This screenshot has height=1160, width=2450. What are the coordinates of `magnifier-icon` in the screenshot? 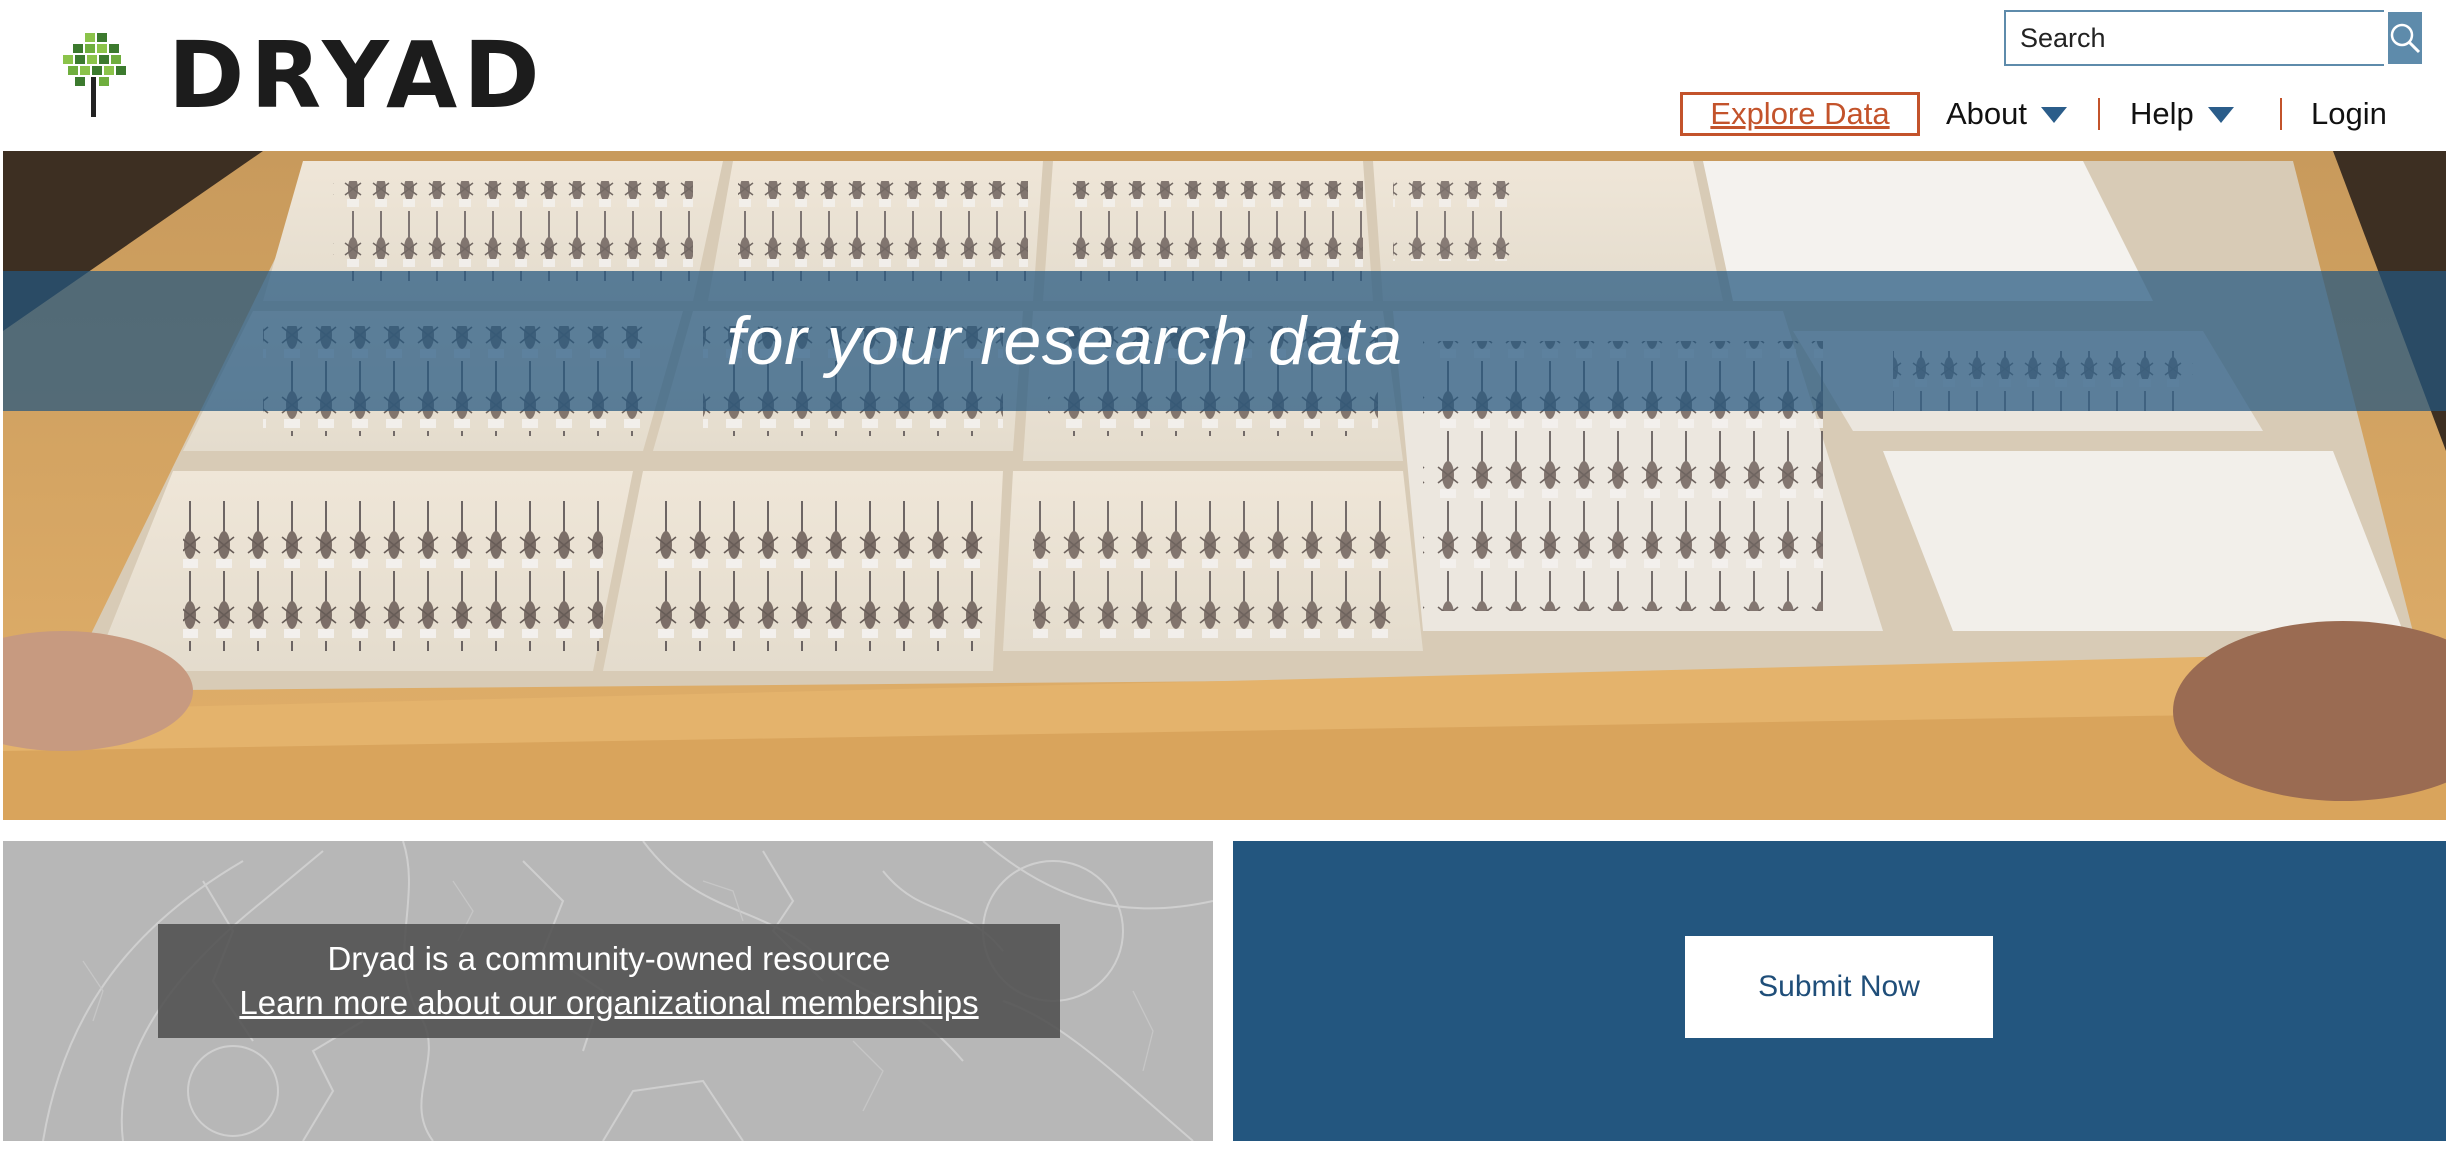 It's located at (2405, 38).